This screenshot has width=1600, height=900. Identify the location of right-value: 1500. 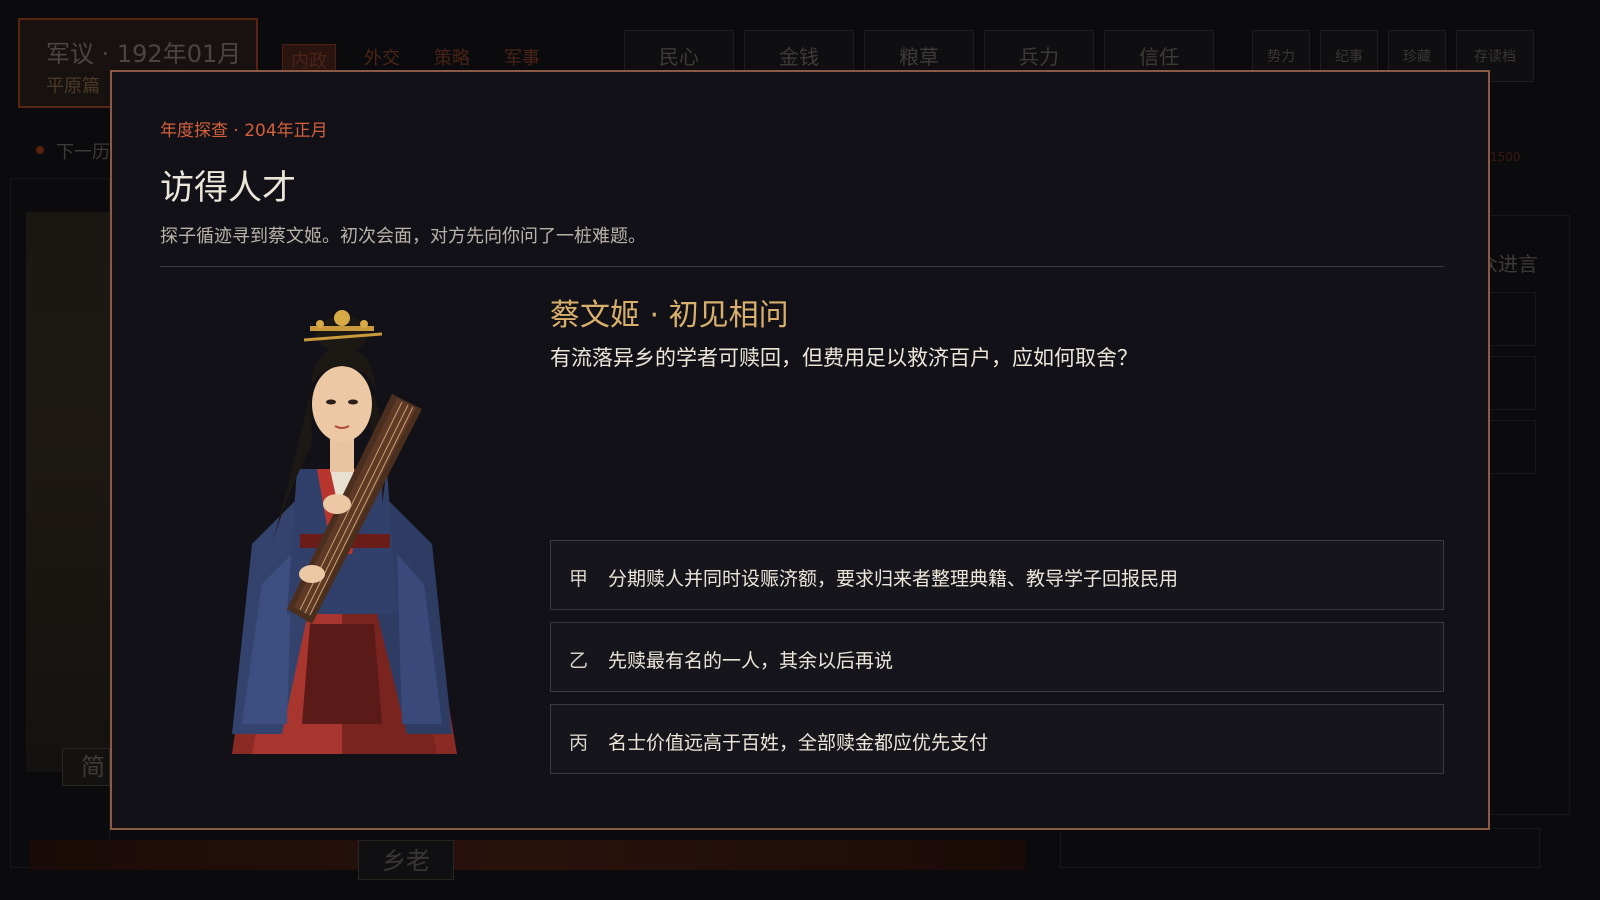
(1505, 157).